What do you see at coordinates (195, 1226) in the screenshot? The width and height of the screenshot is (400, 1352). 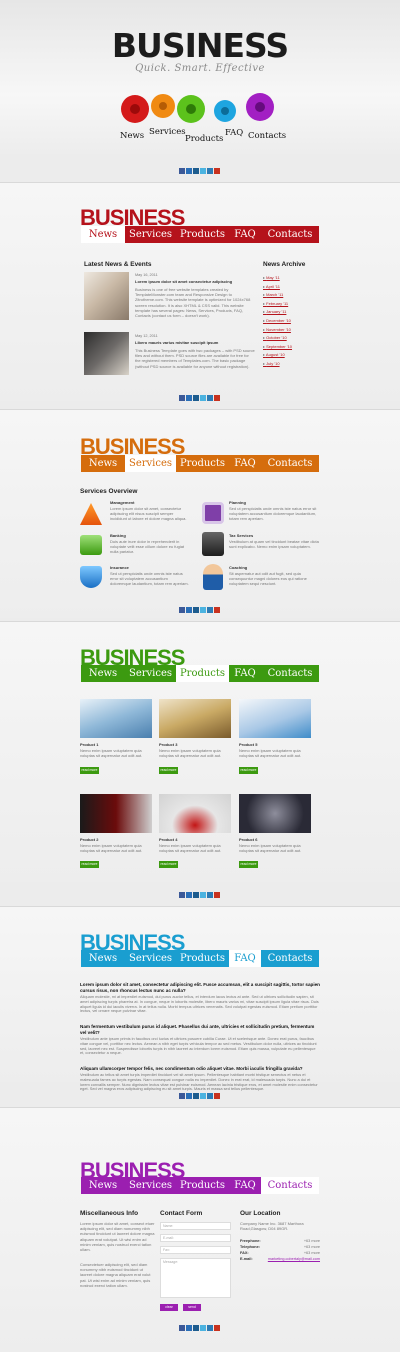 I see `name-input: Name:` at bounding box center [195, 1226].